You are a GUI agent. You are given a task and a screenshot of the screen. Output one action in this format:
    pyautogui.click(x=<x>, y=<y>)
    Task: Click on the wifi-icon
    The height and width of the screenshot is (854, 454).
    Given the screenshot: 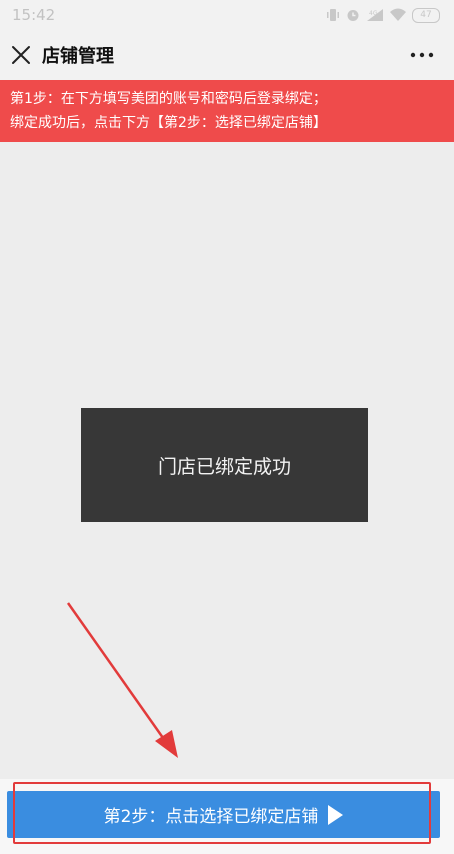 What is the action you would take?
    pyautogui.click(x=398, y=14)
    